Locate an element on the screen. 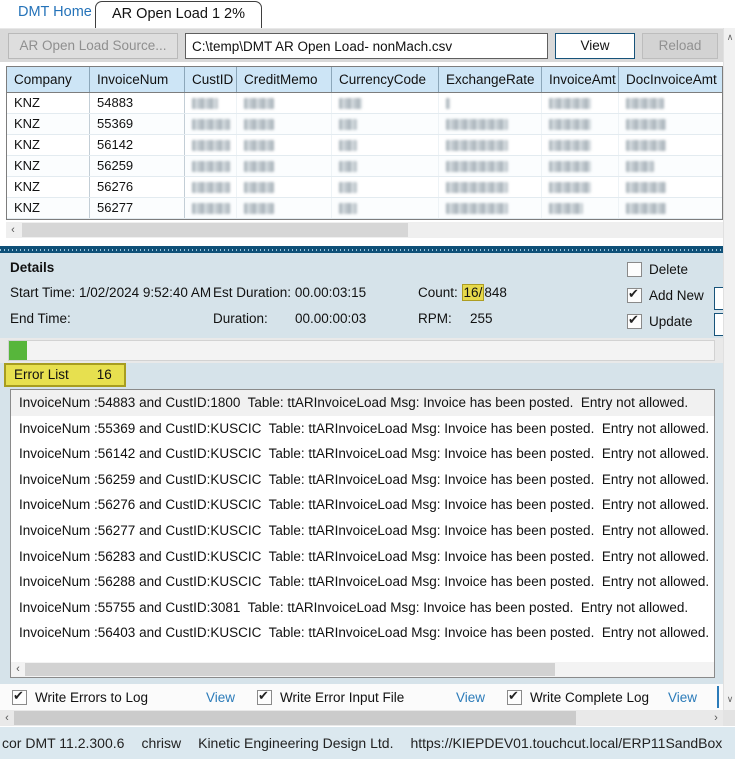 The height and width of the screenshot is (759, 735). tab-dmt-home: DMT Home is located at coordinates (55, 12).